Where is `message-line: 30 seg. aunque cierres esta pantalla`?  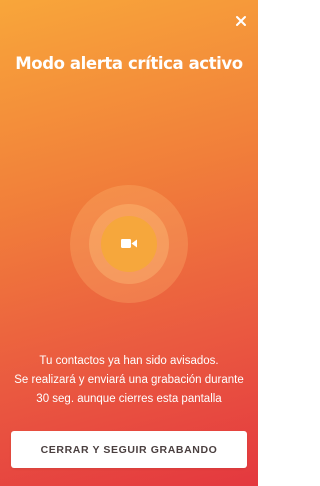 message-line: 30 seg. aunque cierres esta pantalla is located at coordinates (129, 399).